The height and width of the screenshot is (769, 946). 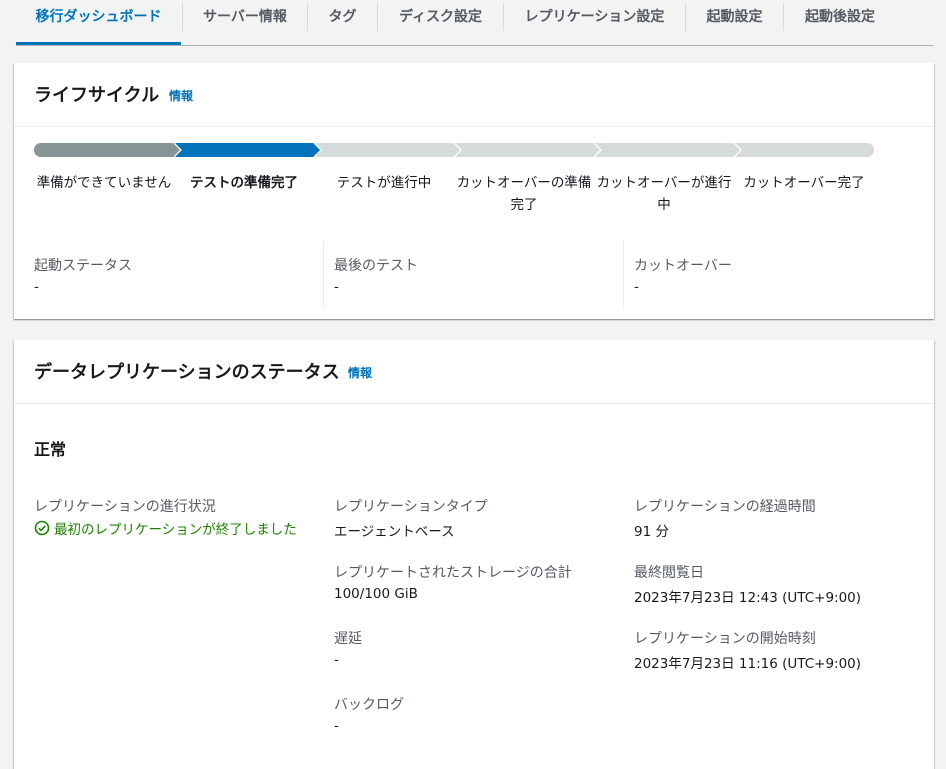 What do you see at coordinates (360, 372) in the screenshot?
I see `replication-info-link: 情報` at bounding box center [360, 372].